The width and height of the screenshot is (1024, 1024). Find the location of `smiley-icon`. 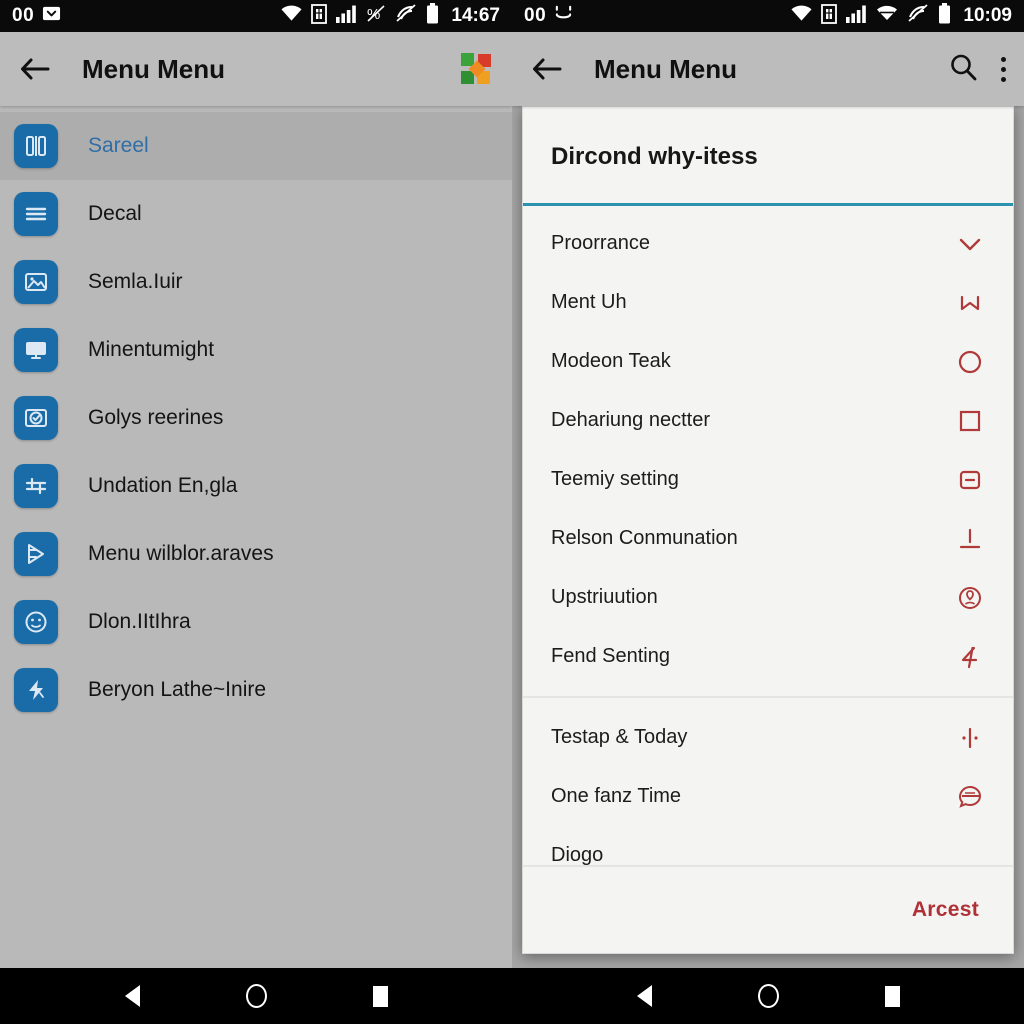

smiley-icon is located at coordinates (563, 16).